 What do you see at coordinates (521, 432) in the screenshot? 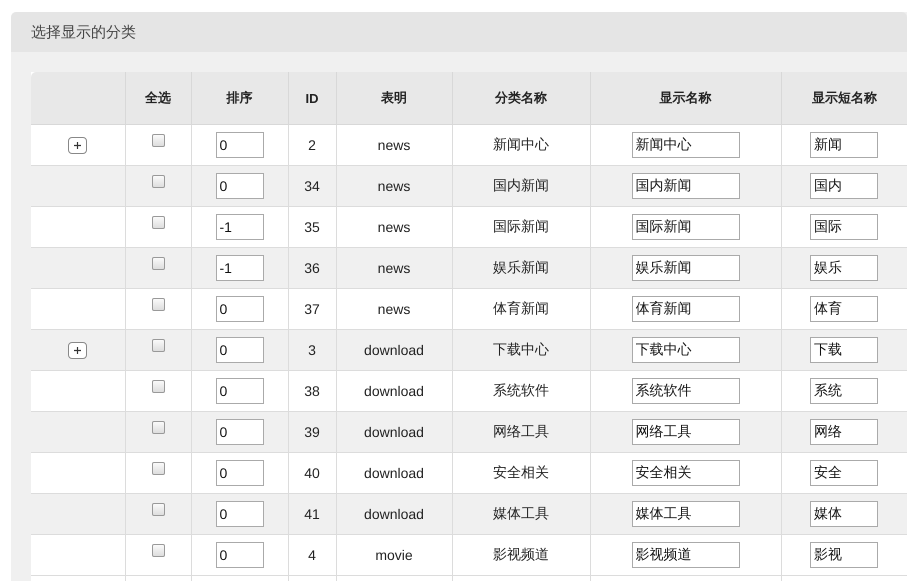
I see `table-cell: 网络工具` at bounding box center [521, 432].